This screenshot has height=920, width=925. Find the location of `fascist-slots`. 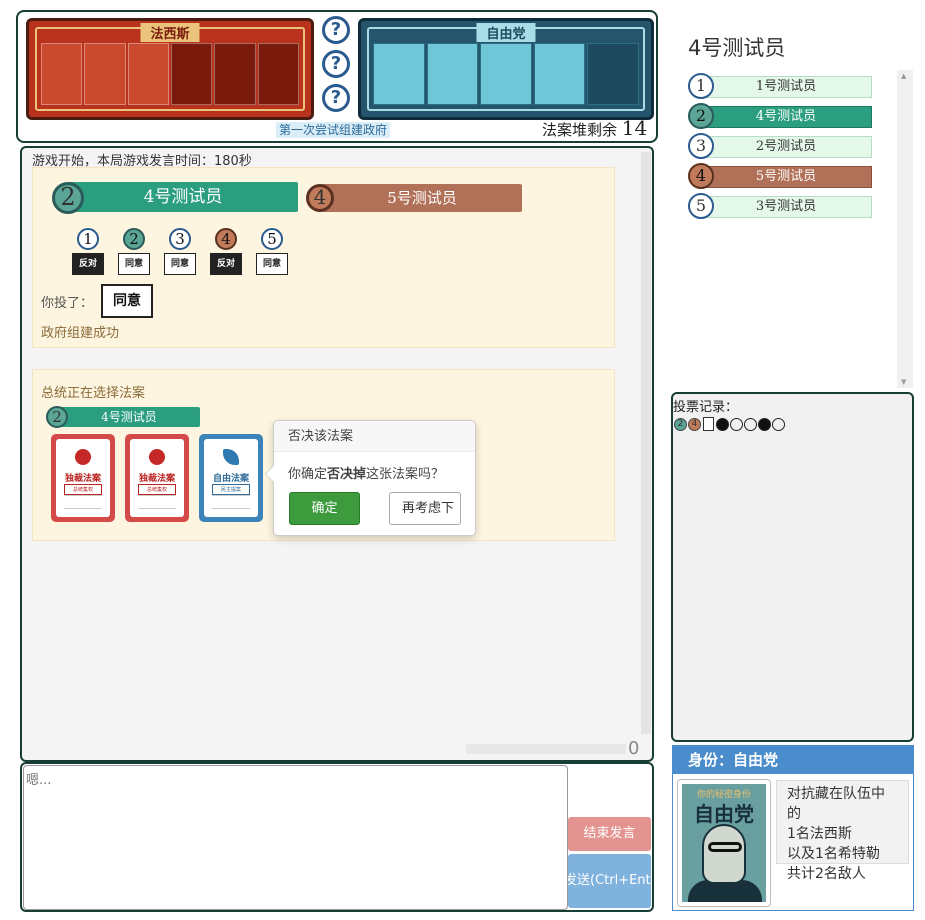

fascist-slots is located at coordinates (170, 74).